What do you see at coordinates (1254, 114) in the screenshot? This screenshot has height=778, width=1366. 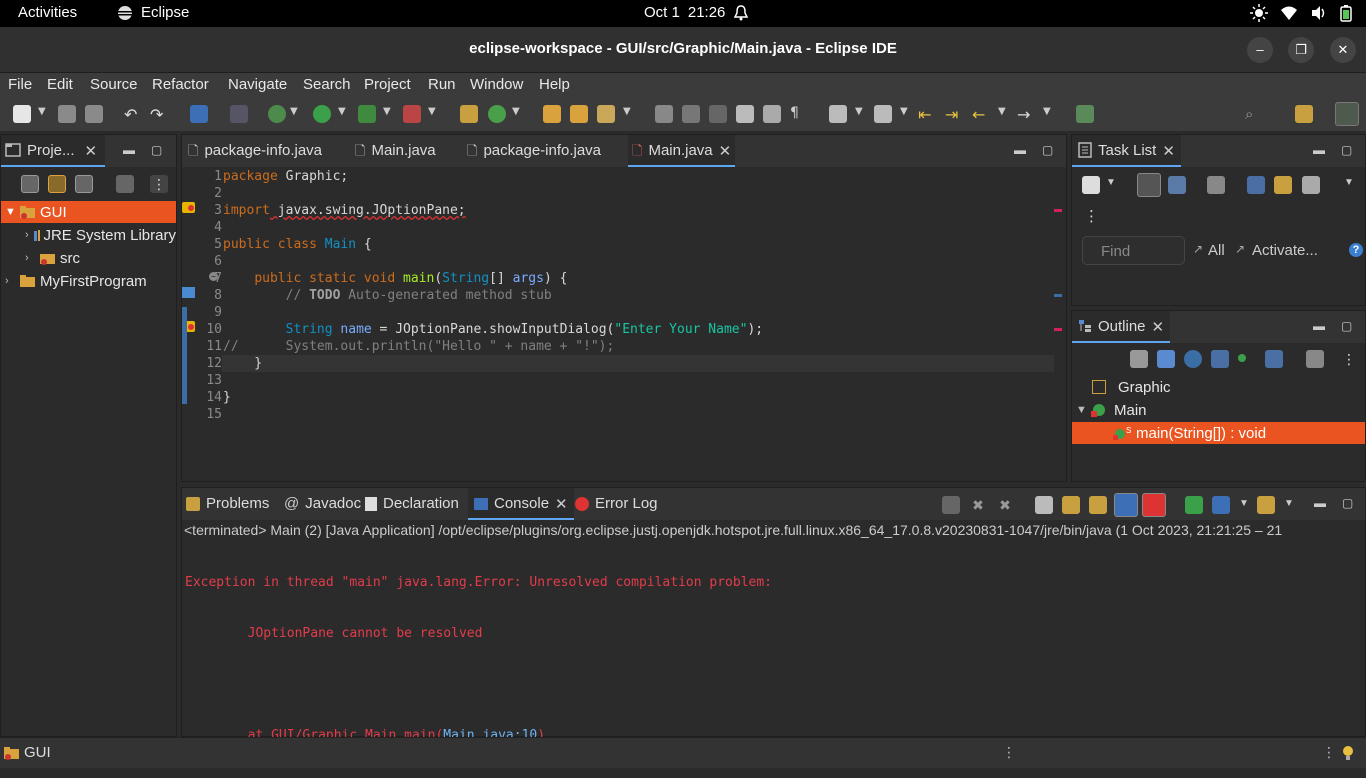 I see `search-icon: ⌕` at bounding box center [1254, 114].